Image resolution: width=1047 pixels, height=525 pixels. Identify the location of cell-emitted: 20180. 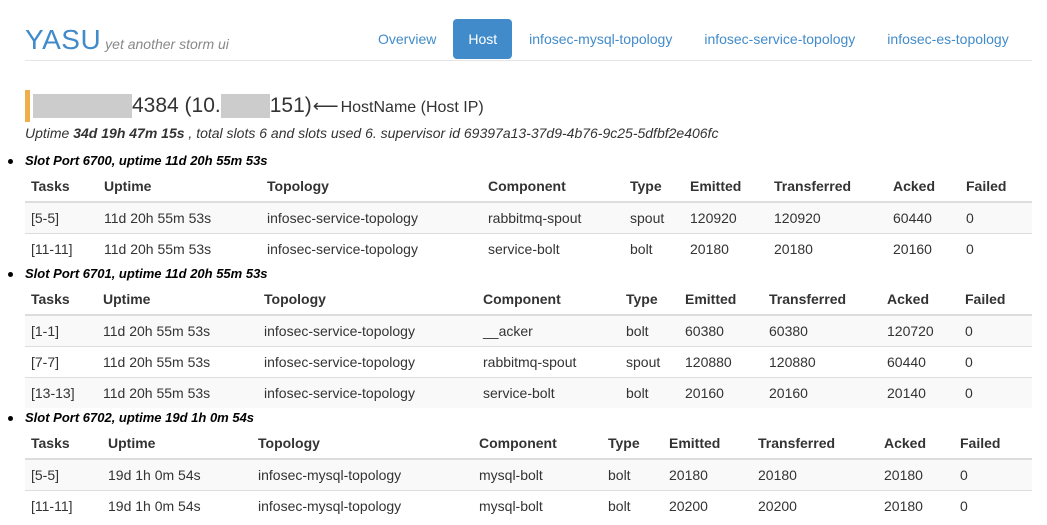
(707, 474).